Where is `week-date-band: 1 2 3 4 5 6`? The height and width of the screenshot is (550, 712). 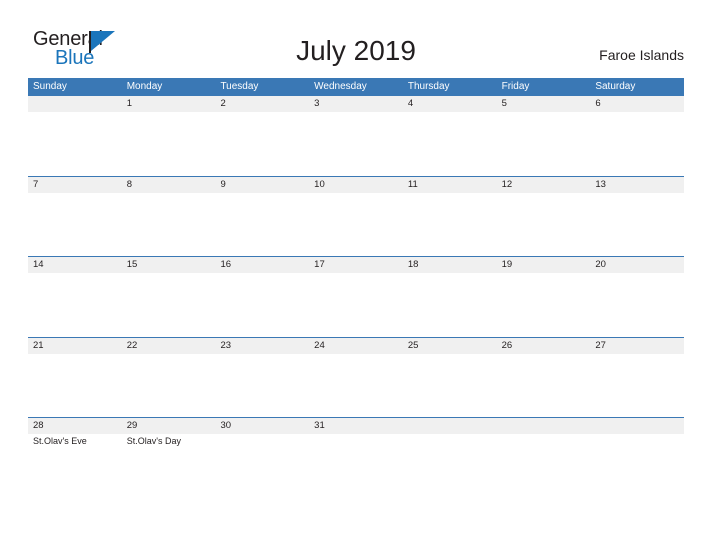 week-date-band: 1 2 3 4 5 6 is located at coordinates (356, 104).